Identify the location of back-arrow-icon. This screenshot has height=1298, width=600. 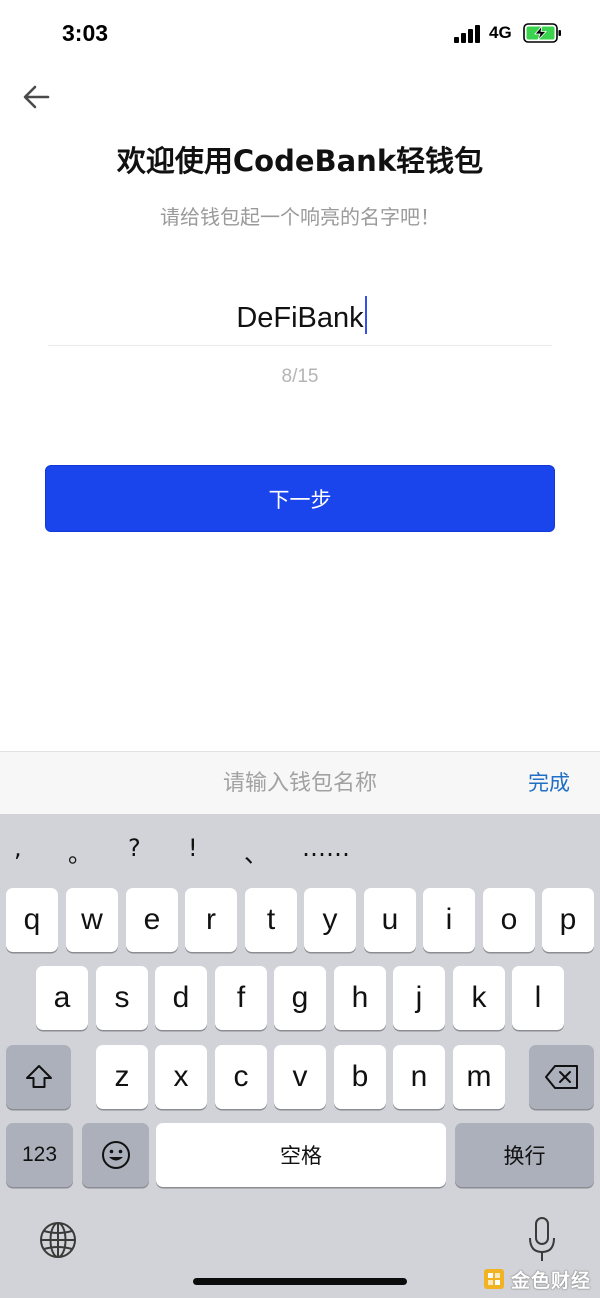
(37, 97).